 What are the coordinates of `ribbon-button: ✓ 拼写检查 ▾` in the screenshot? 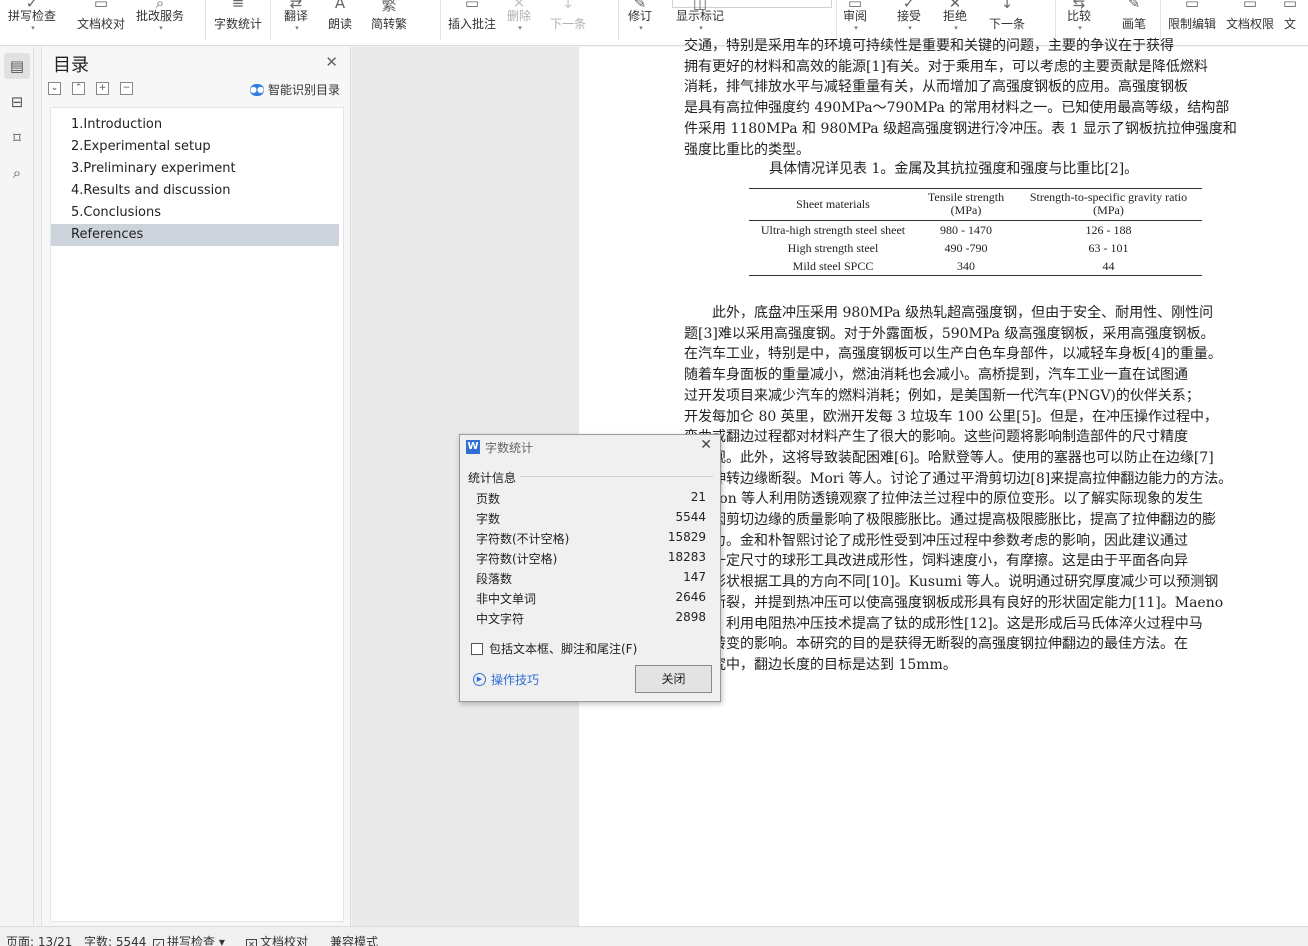 It's located at (32, 22).